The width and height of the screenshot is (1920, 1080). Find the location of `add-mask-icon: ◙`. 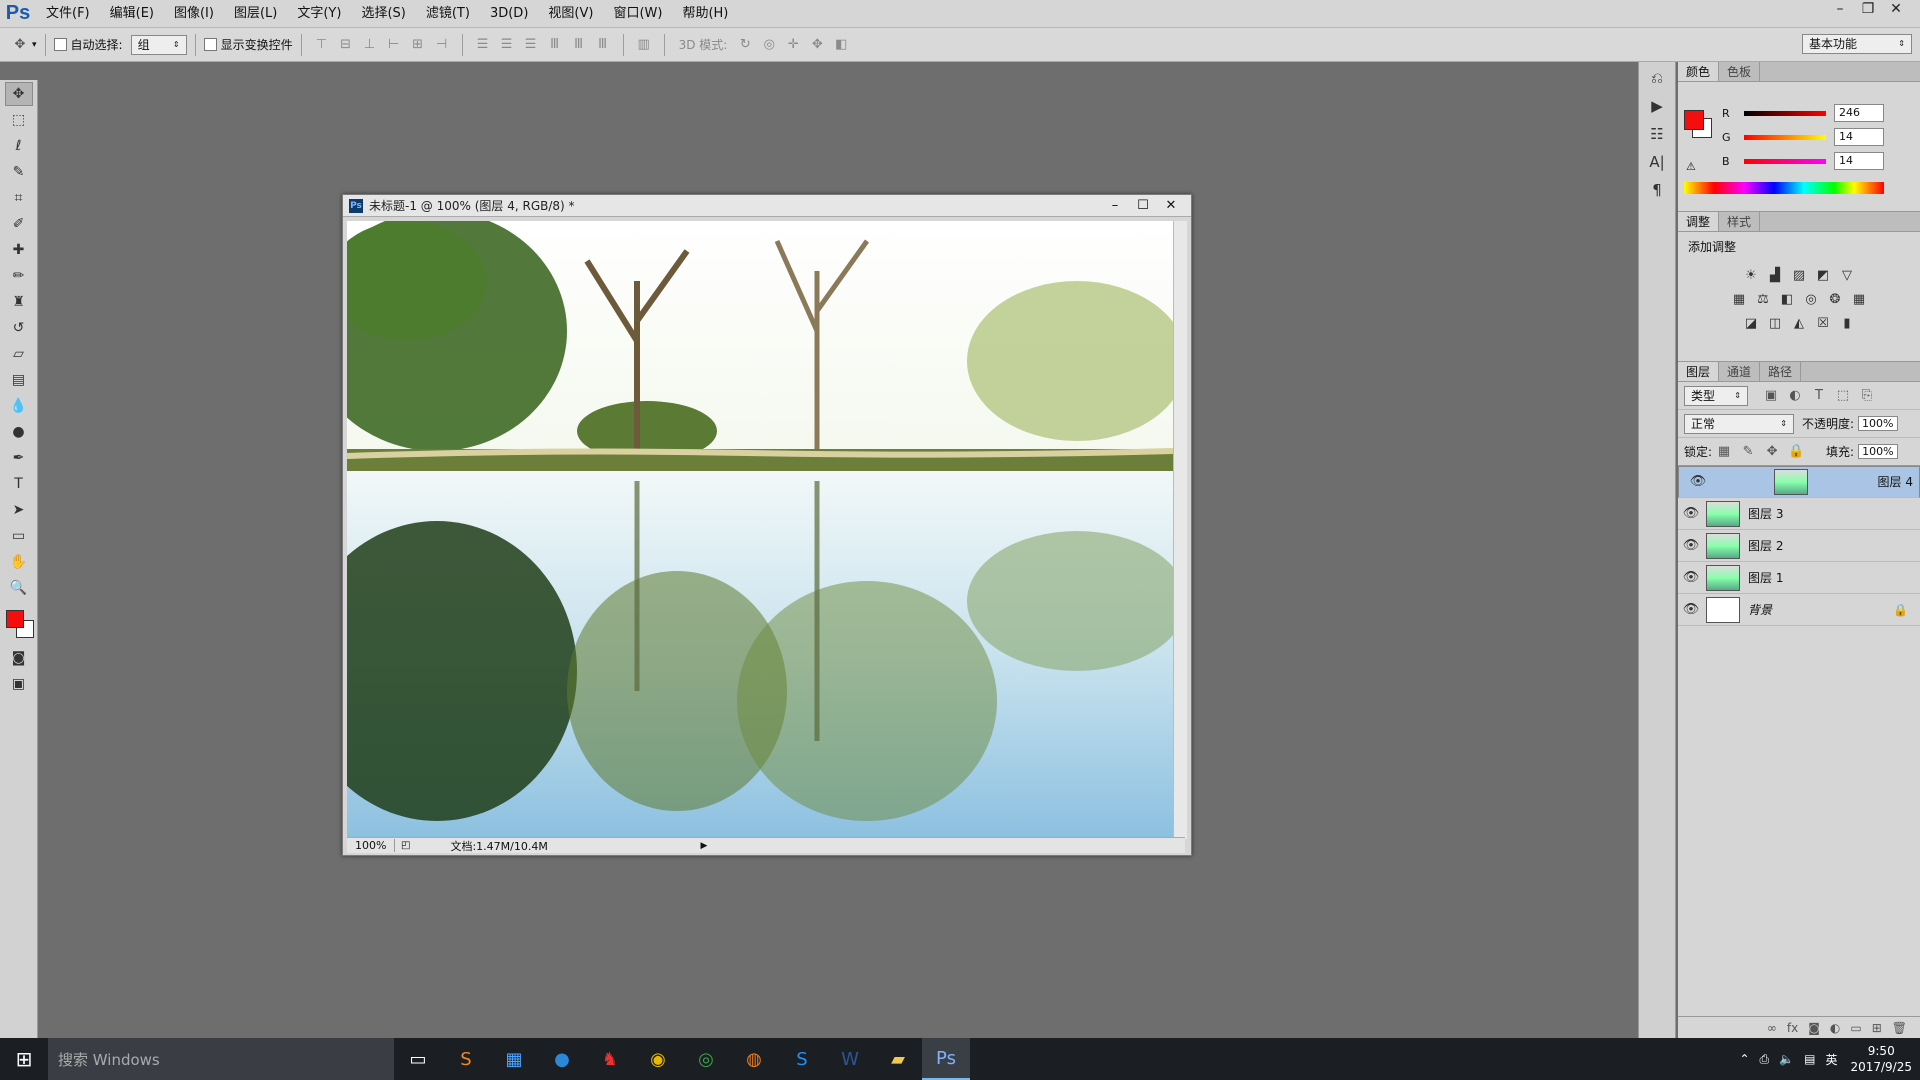

add-mask-icon: ◙ is located at coordinates (1814, 1028).